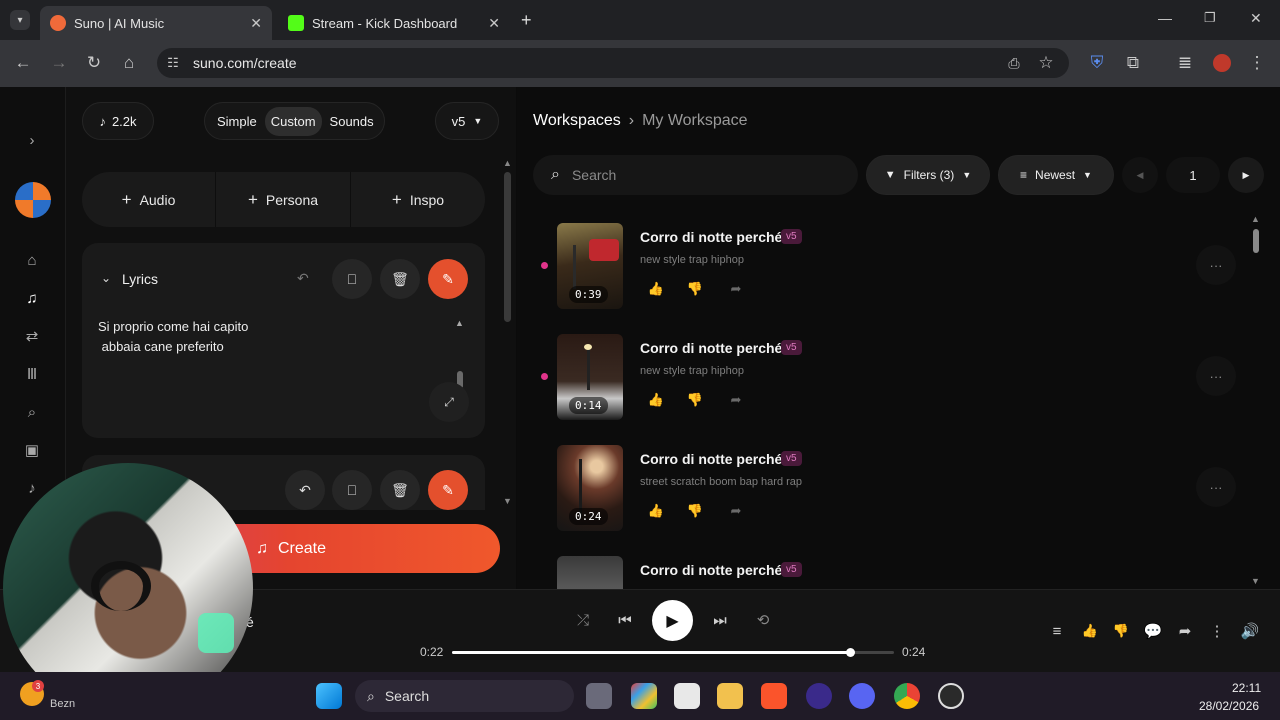 This screenshot has height=720, width=1280. Describe the element at coordinates (590, 572) in the screenshot. I see `song-cover` at that location.